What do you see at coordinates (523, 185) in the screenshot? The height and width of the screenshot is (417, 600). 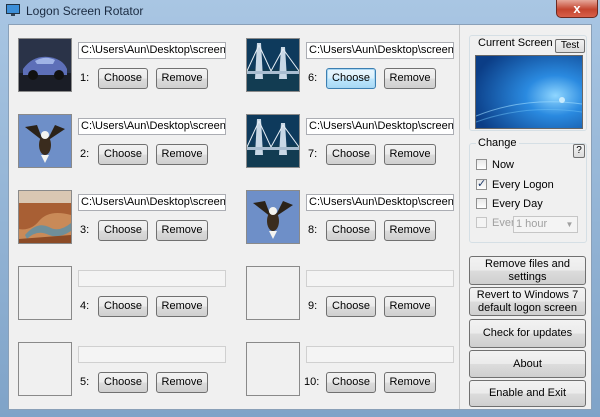 I see `every-logon-label: Every Logon` at bounding box center [523, 185].